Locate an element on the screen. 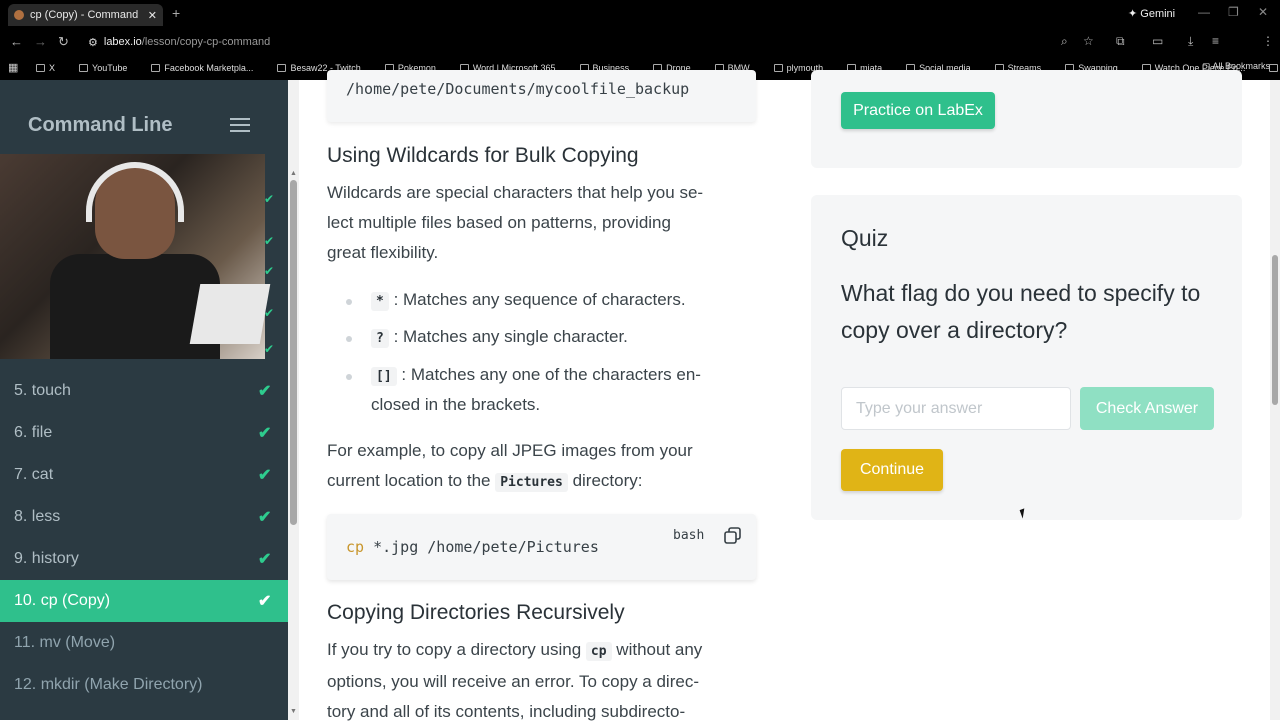  sidebar-lesson-item: 10. cp (Copy) ✔ is located at coordinates (144, 601).